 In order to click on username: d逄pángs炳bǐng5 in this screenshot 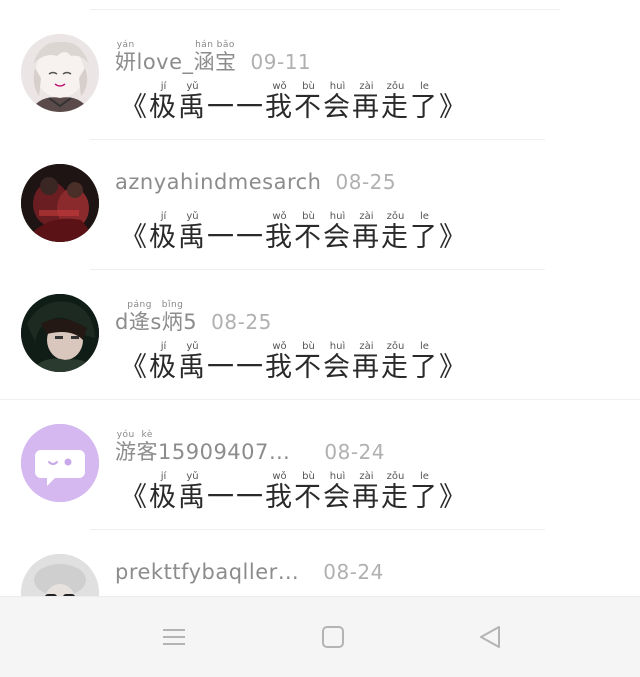, I will do `click(156, 317)`.